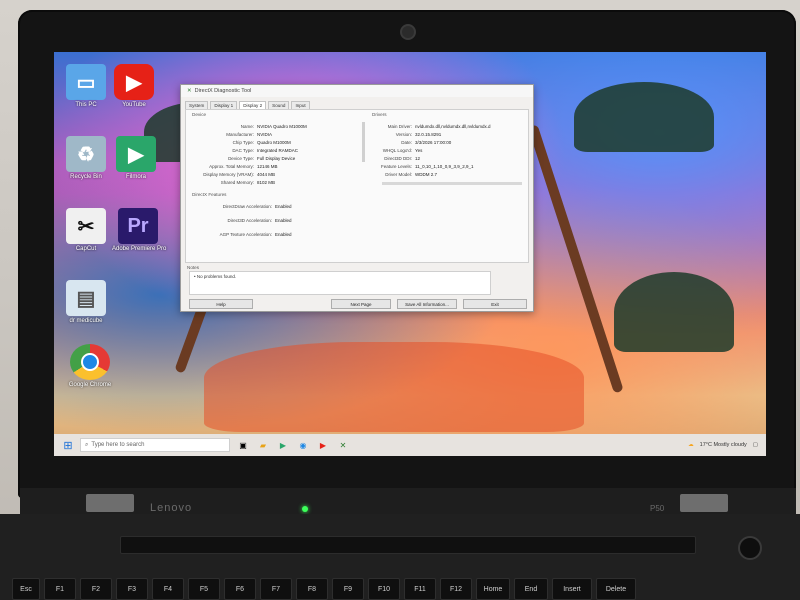 This screenshot has width=800, height=600. What do you see at coordinates (456, 589) in the screenshot?
I see `key: F12` at bounding box center [456, 589].